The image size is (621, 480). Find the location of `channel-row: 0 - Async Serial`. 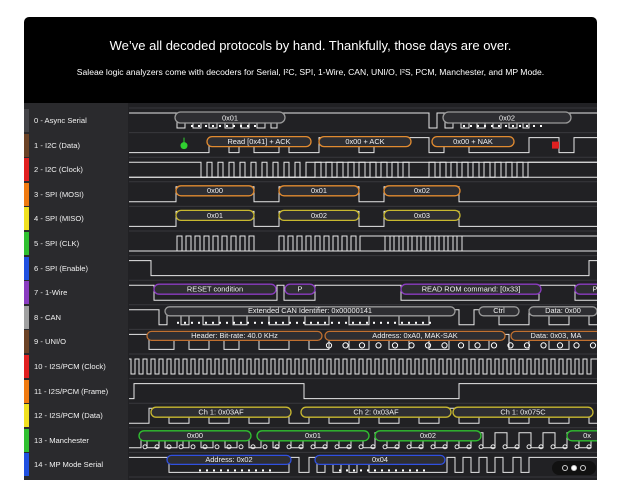

channel-row: 0 - Async Serial is located at coordinates (76, 120).